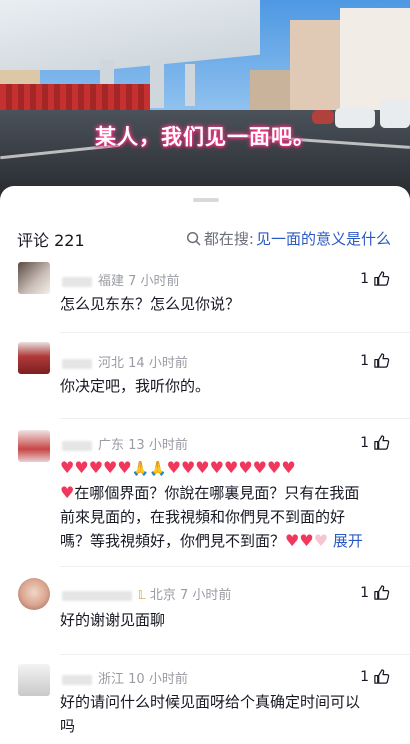 Image resolution: width=410 pixels, height=744 pixels. Describe the element at coordinates (206, 200) in the screenshot. I see `sheet-drag-handle` at that location.